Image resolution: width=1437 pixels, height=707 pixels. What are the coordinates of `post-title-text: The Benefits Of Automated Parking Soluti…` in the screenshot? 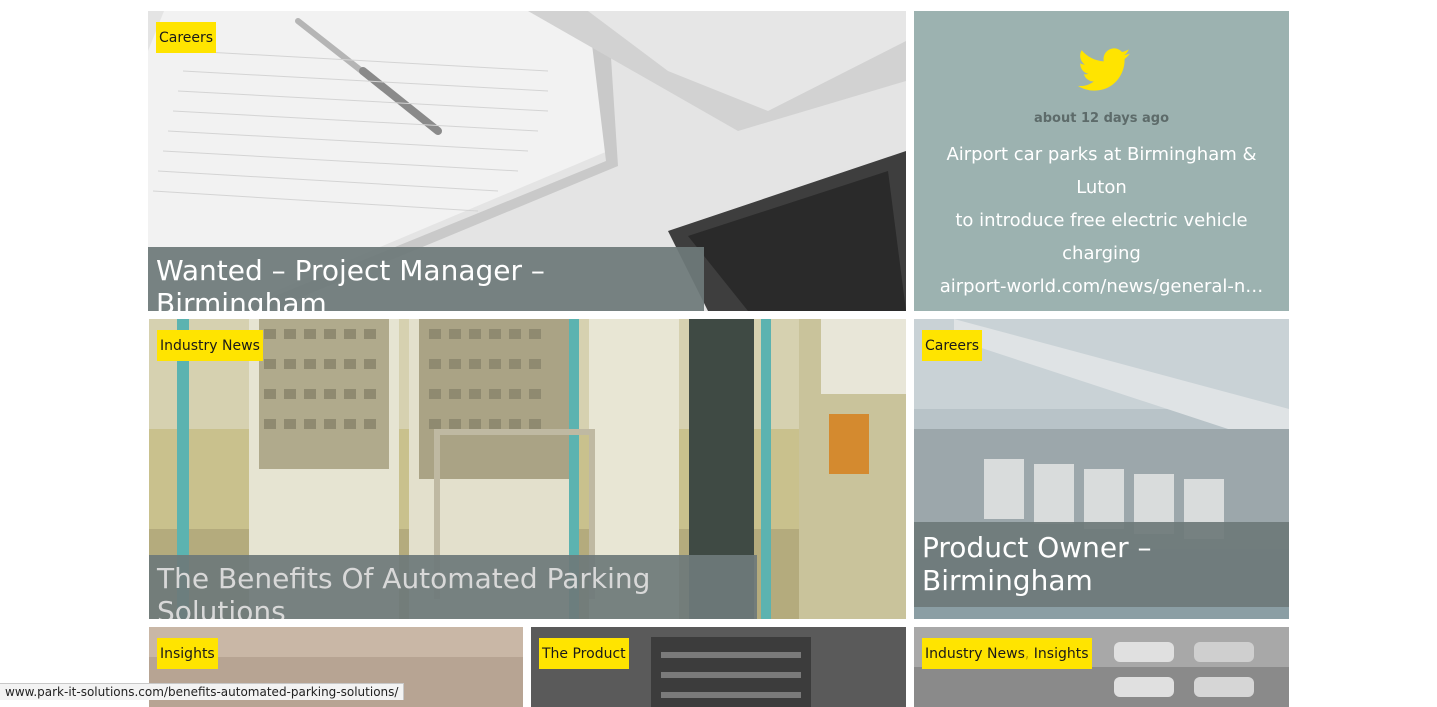 It's located at (403, 590).